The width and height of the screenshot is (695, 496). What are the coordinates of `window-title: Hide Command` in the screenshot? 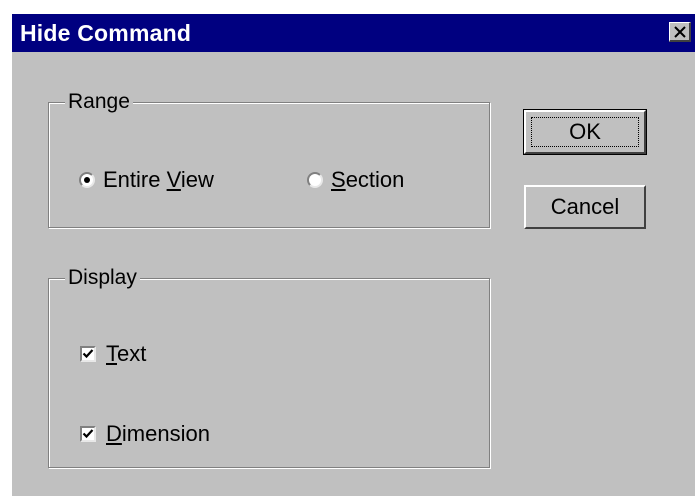 It's located at (106, 33).